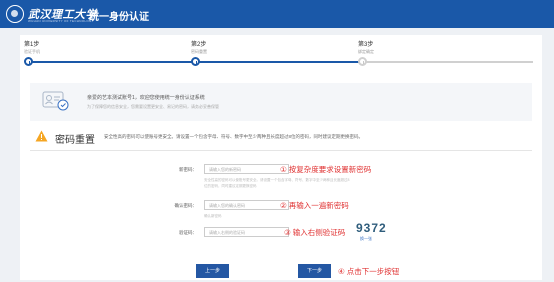 This screenshot has width=554, height=282. Describe the element at coordinates (112, 62) in the screenshot. I see `step-progress-line-done` at that location.